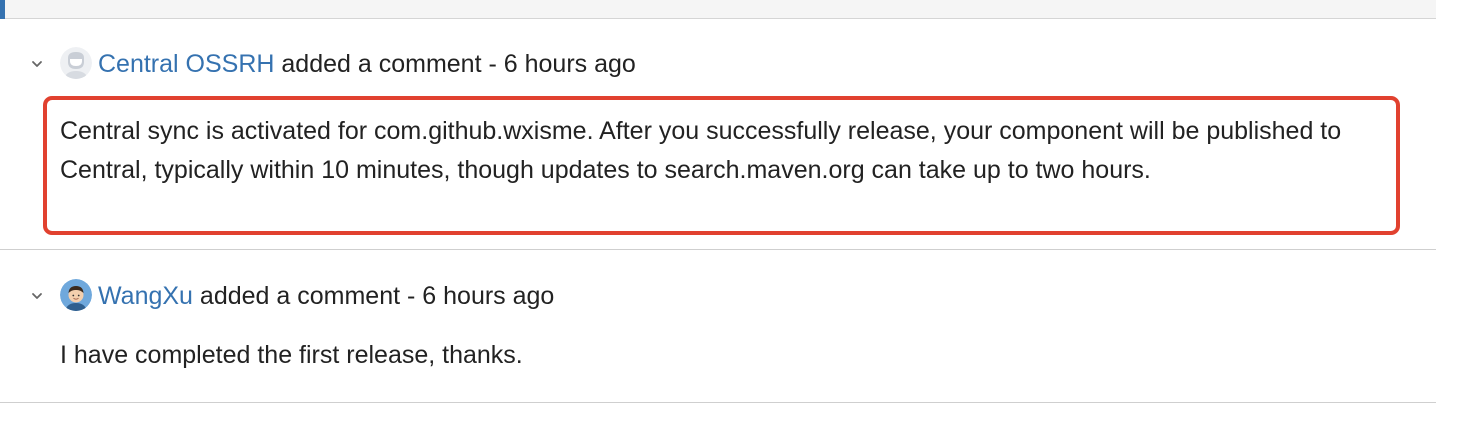 Image resolution: width=1460 pixels, height=442 pixels. What do you see at coordinates (76, 63) in the screenshot?
I see `default-avatar-icon` at bounding box center [76, 63].